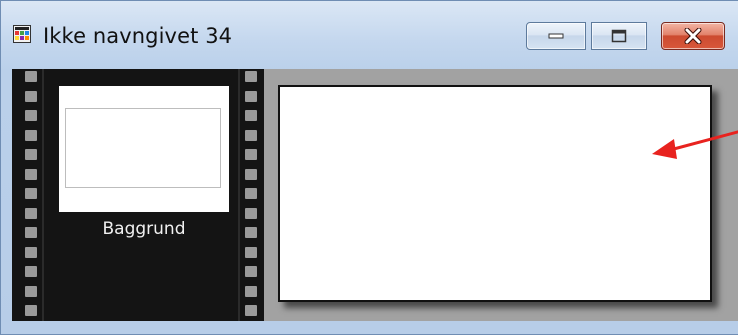 Image resolution: width=738 pixels, height=335 pixels. I want to click on maximize-icon, so click(619, 36).